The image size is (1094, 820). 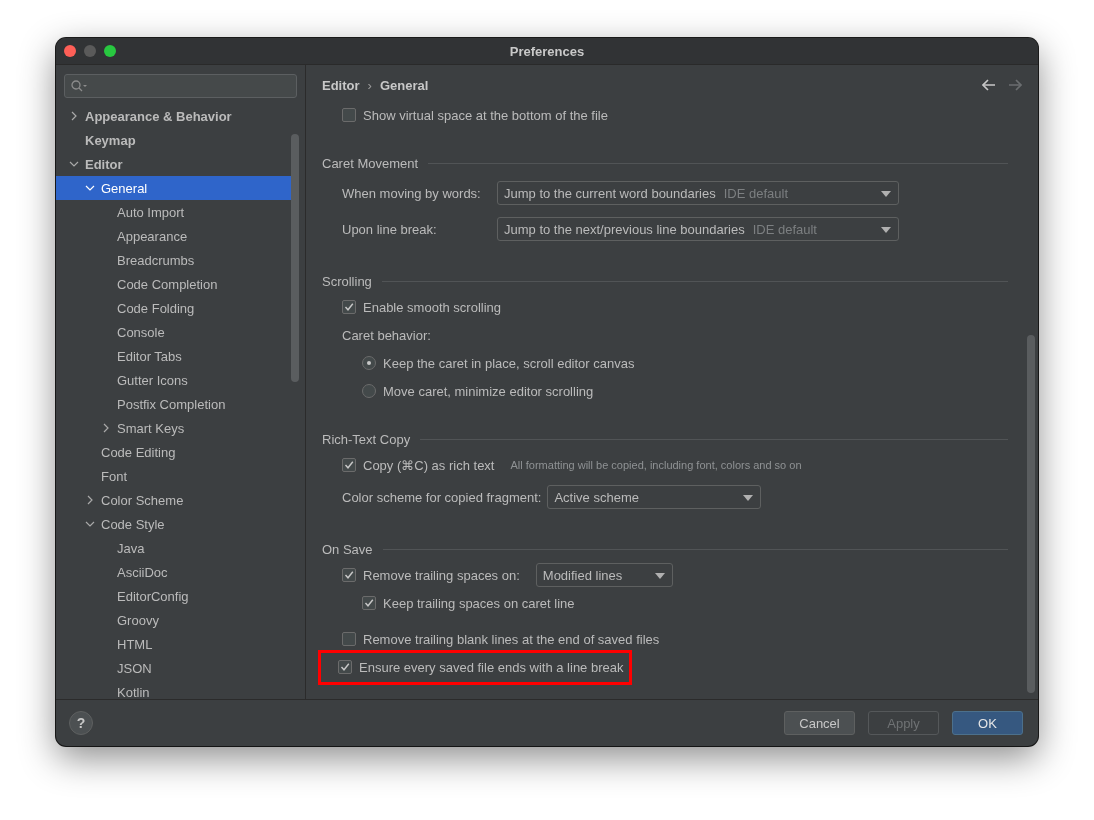 What do you see at coordinates (180, 212) in the screenshot?
I see `tree-item: Auto Import` at bounding box center [180, 212].